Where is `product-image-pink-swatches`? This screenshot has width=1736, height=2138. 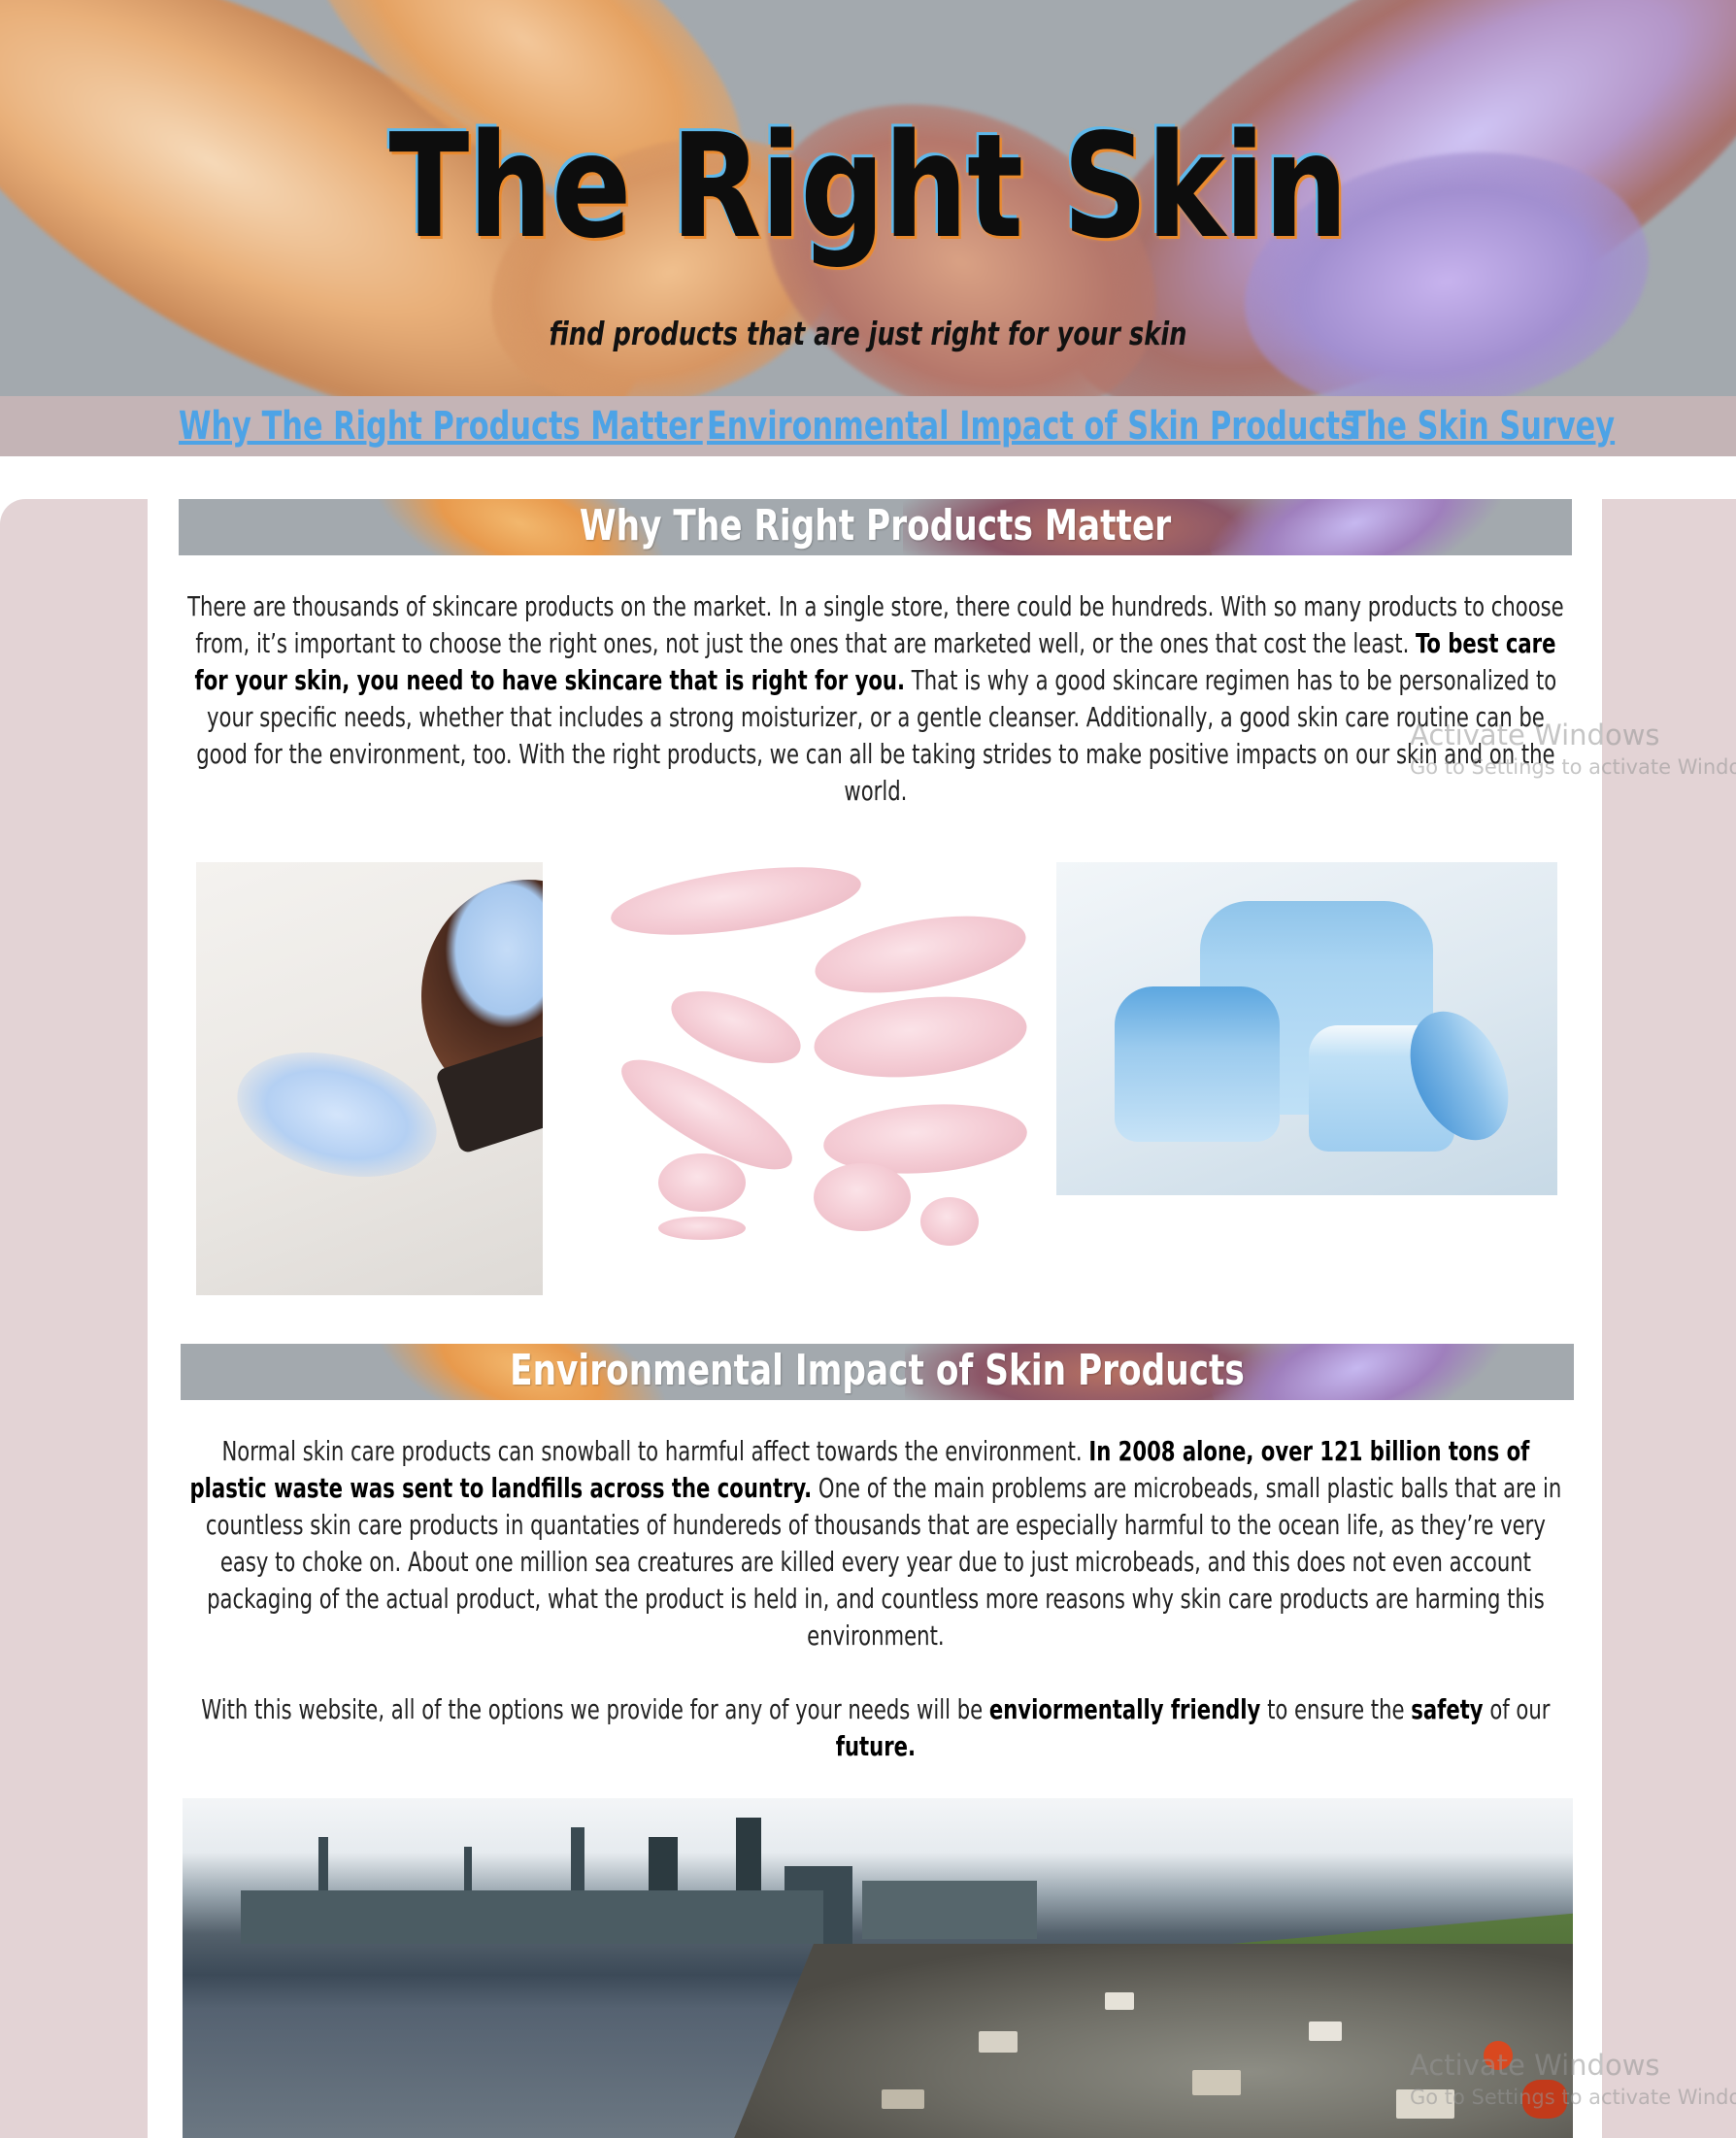 product-image-pink-swatches is located at coordinates (818, 1057).